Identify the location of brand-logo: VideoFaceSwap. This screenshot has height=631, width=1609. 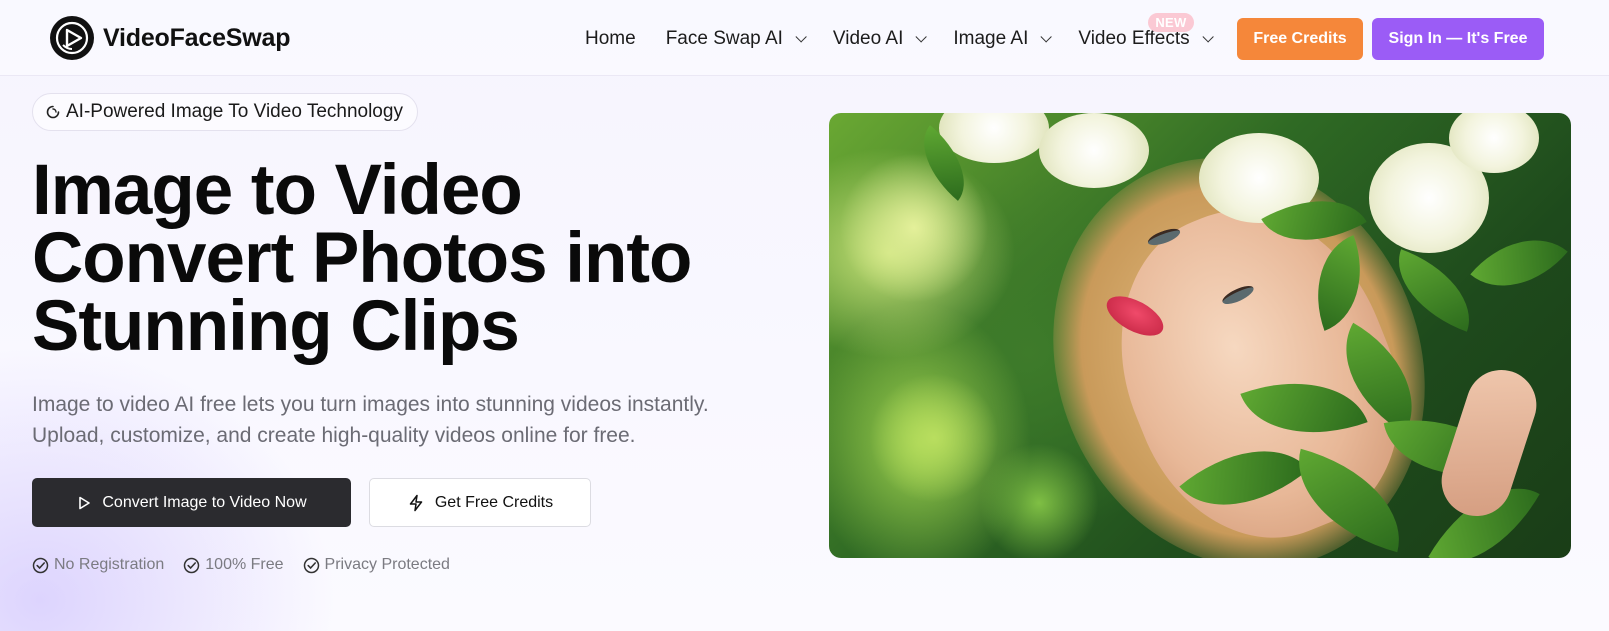
(170, 38).